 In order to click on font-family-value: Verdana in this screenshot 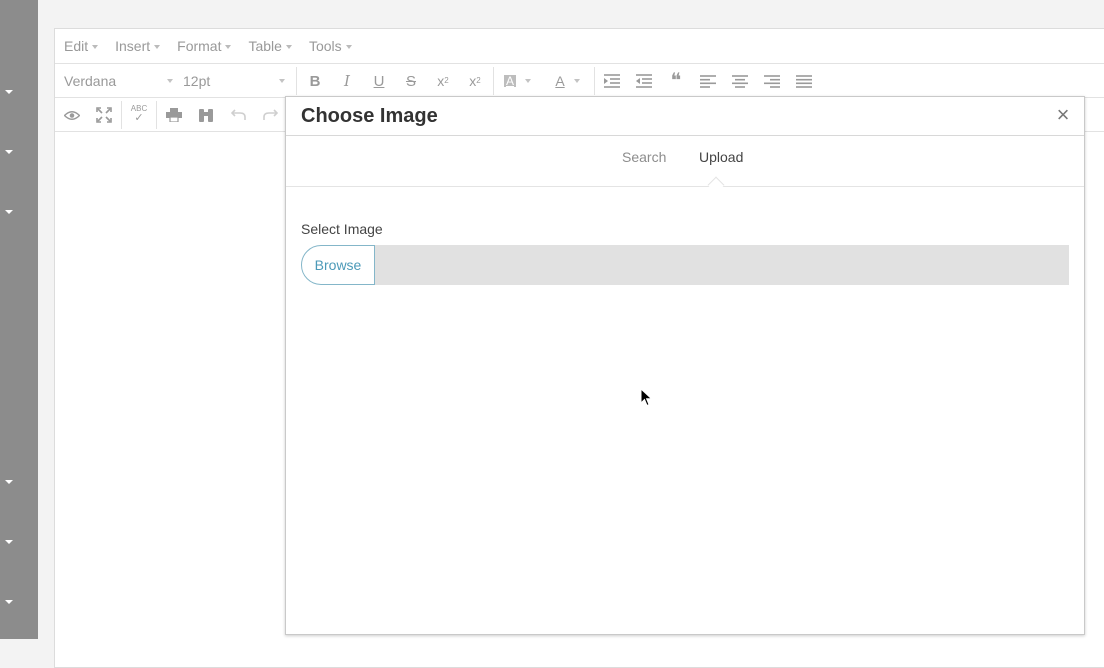, I will do `click(90, 80)`.